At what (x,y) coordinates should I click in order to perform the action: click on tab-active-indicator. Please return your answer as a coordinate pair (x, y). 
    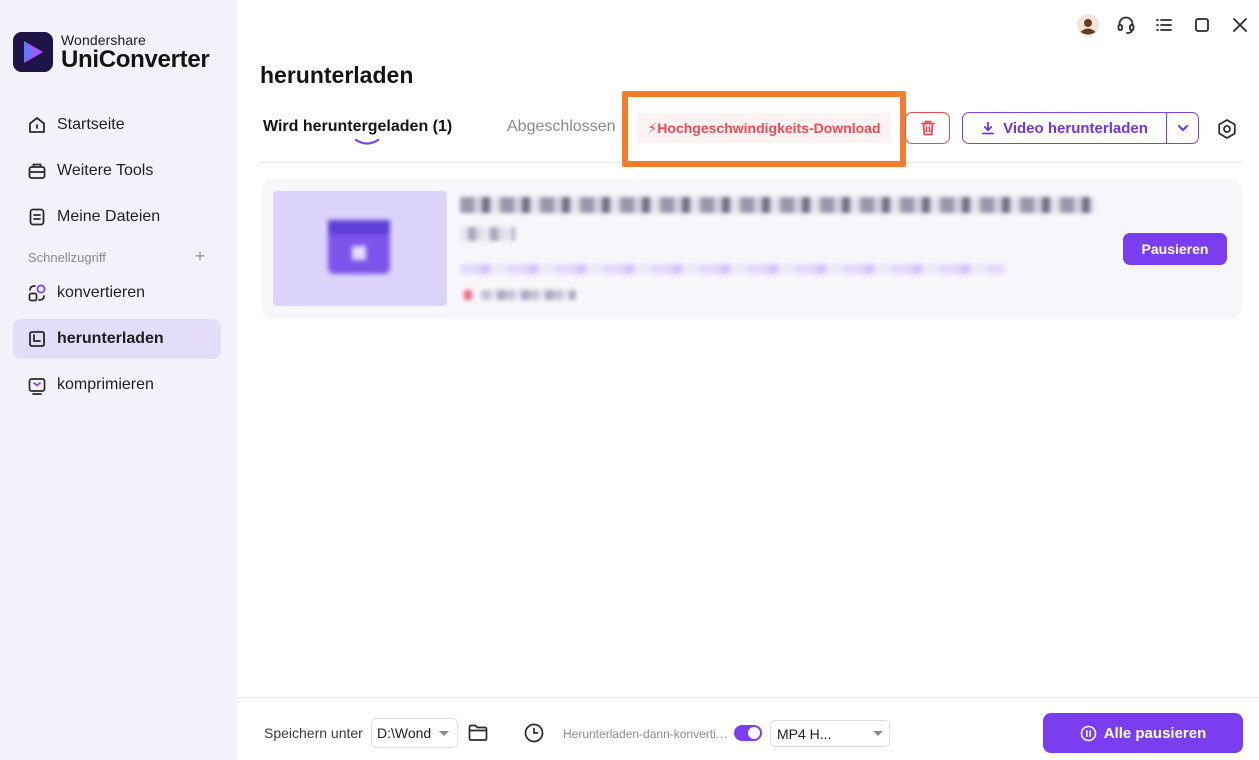
    Looking at the image, I should click on (367, 142).